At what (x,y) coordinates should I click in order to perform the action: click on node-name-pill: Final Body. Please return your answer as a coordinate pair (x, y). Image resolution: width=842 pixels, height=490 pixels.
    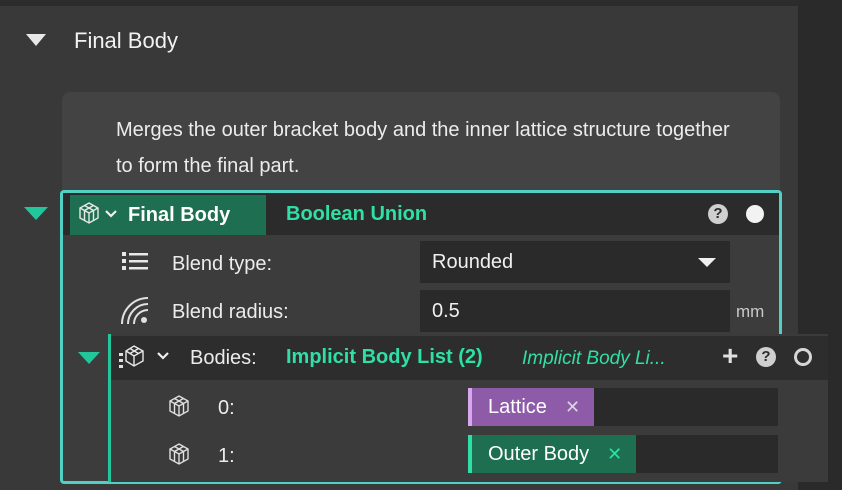
    Looking at the image, I should click on (168, 215).